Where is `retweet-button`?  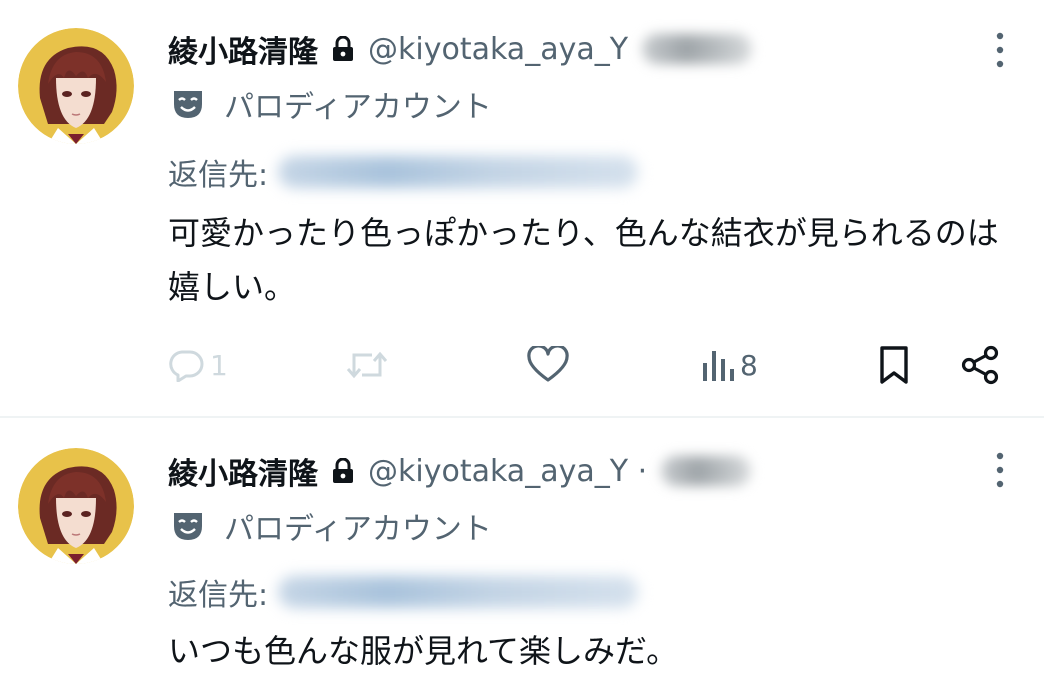 retweet-button is located at coordinates (367, 365).